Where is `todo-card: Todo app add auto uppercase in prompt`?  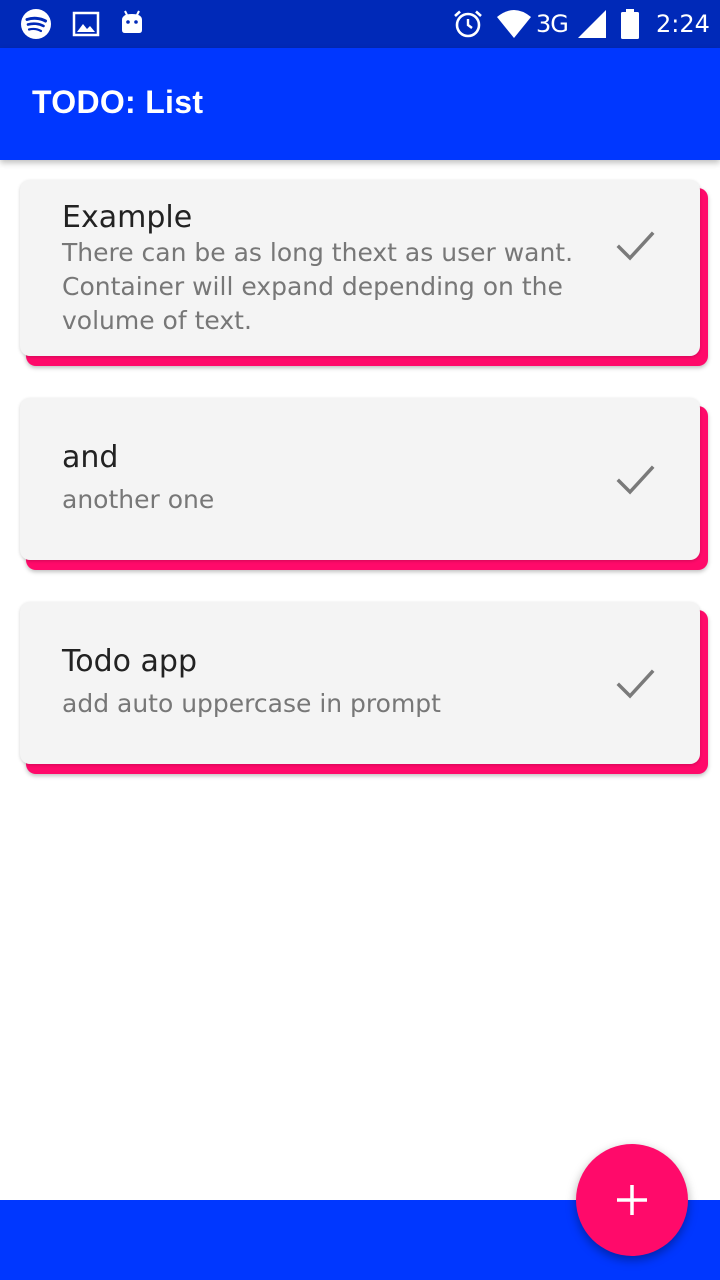 todo-card: Todo app add auto uppercase in prompt is located at coordinates (364, 688).